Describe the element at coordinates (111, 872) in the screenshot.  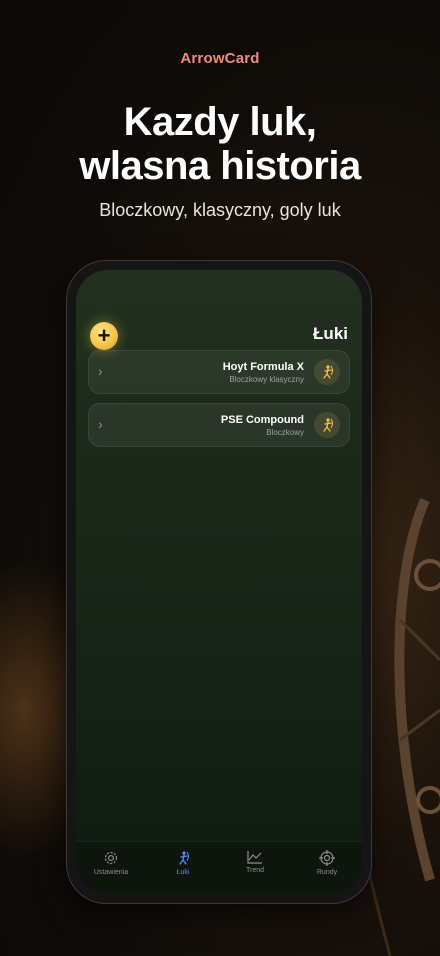
I see `tab-label: Ustawienia` at that location.